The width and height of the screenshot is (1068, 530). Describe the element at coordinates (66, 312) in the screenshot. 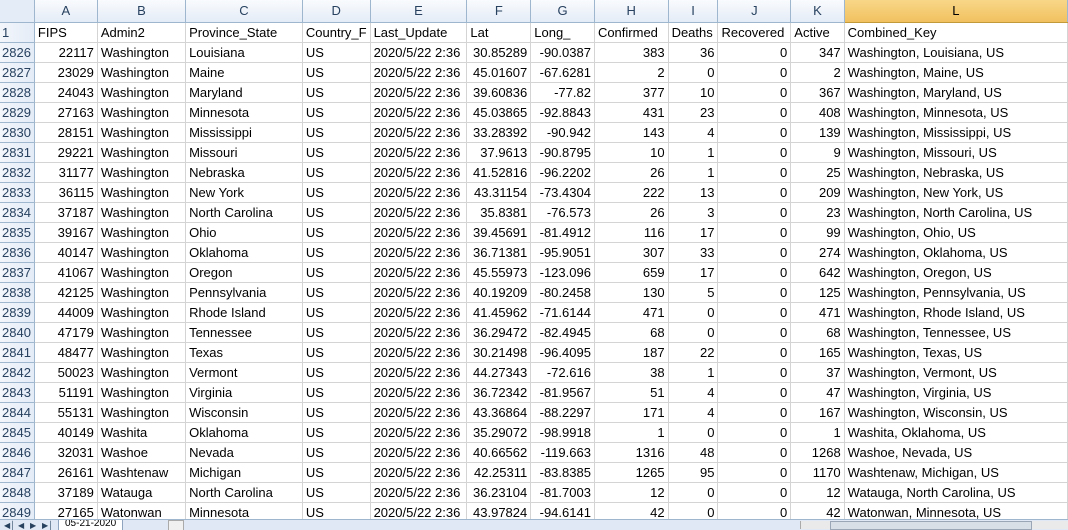

I see `table-cell: 44009` at that location.